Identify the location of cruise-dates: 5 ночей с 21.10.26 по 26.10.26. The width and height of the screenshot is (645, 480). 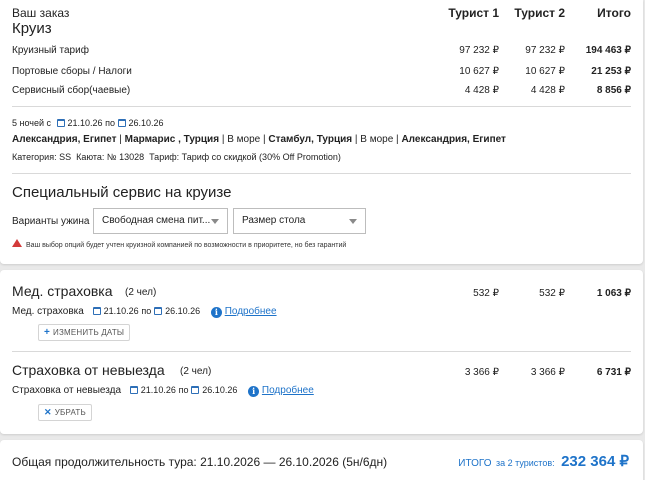
(88, 123).